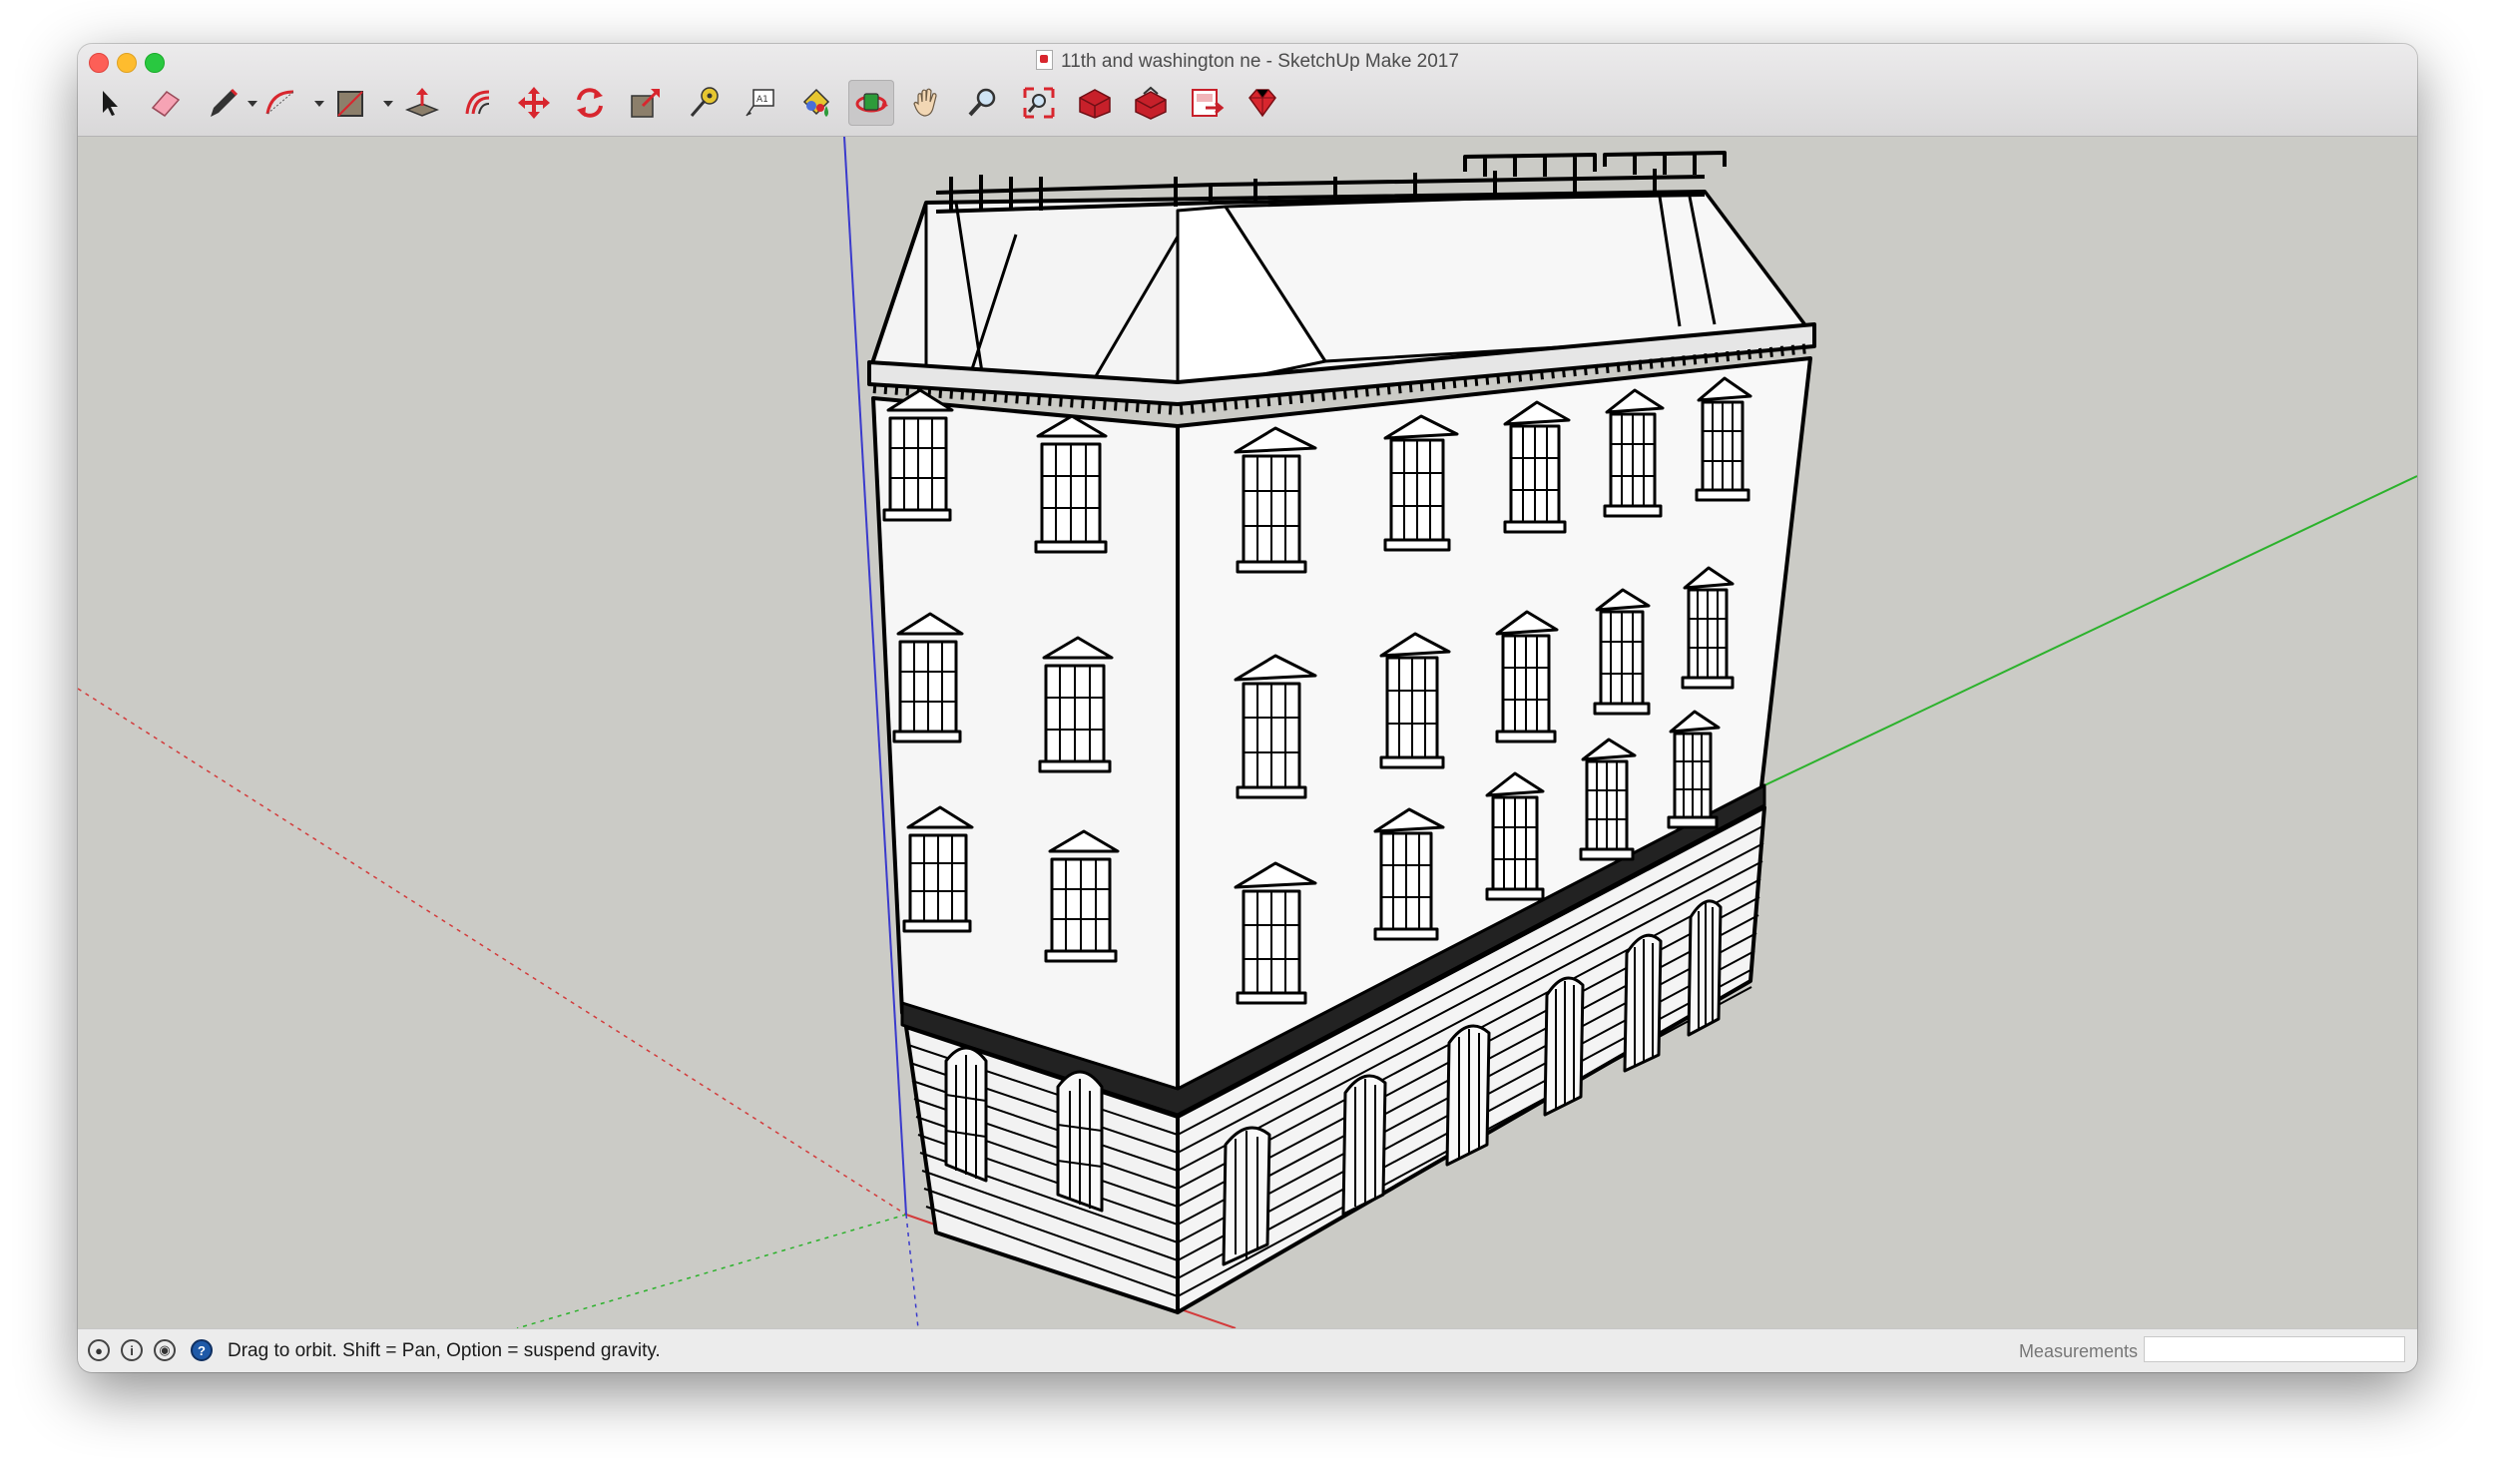 The image size is (2495, 1484). I want to click on layout-icon, so click(1208, 103).